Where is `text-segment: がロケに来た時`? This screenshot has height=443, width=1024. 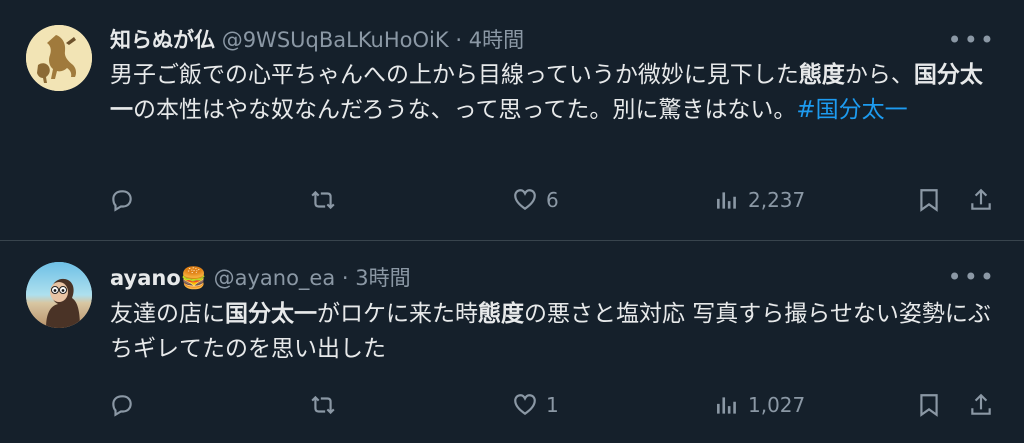 text-segment: がロケに来た時 is located at coordinates (397, 314).